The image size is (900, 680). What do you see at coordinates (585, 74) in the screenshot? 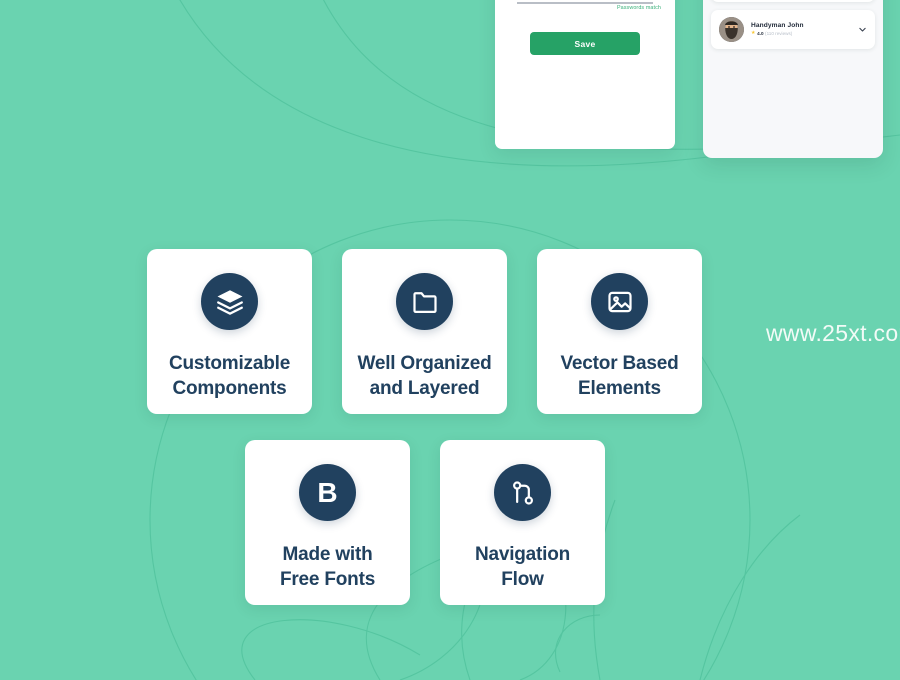
I see `password-form-card: Passwords match Save` at bounding box center [585, 74].